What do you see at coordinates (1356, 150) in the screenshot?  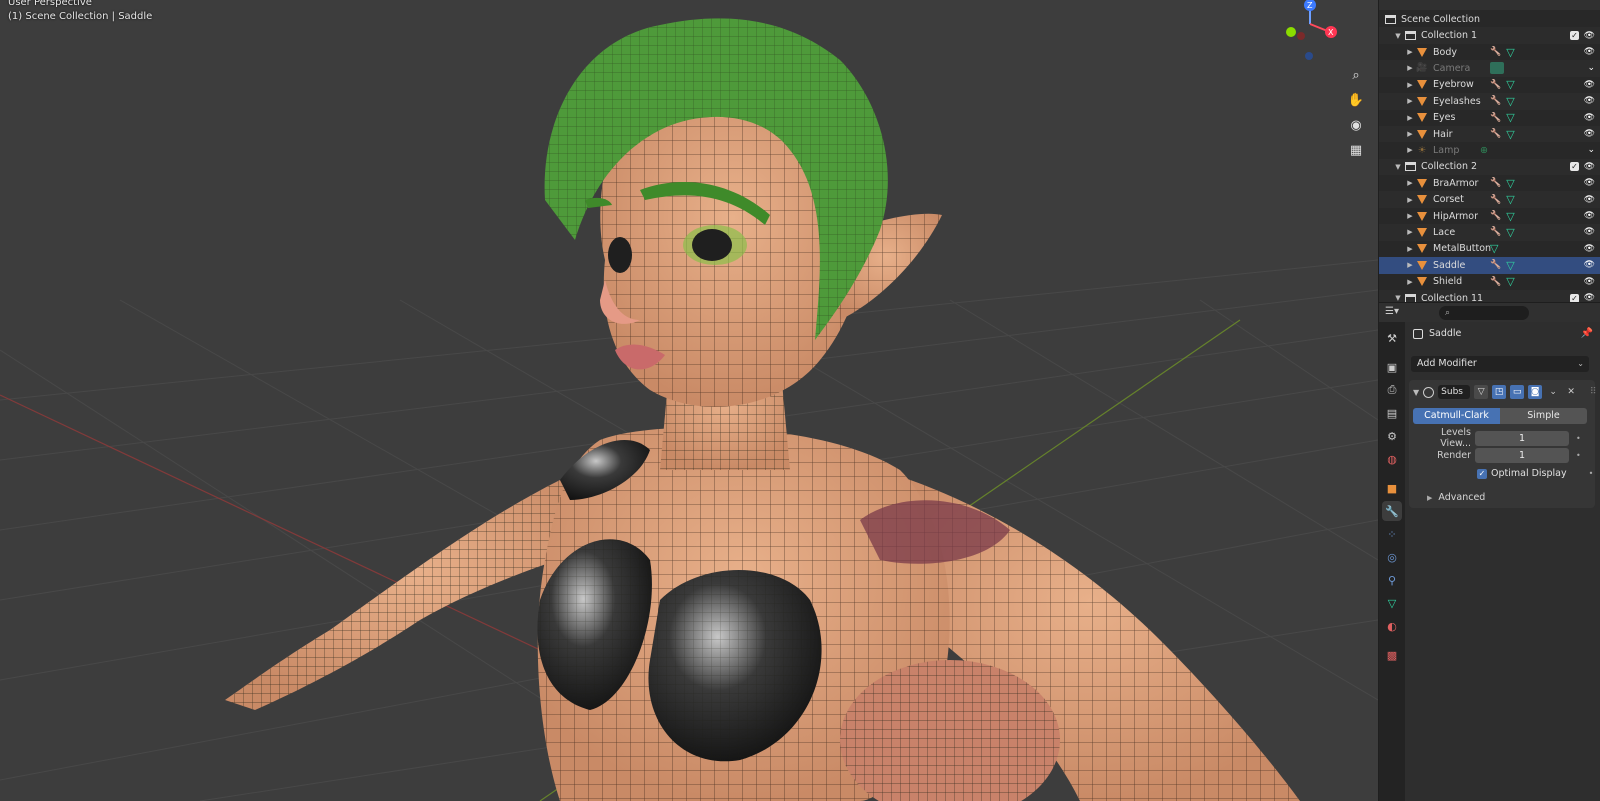 I see `grid-ortho-icon: ▦` at bounding box center [1356, 150].